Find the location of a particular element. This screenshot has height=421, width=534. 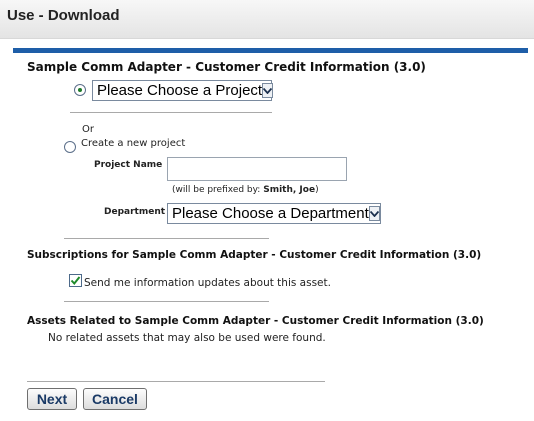

prefix-note-name: Smith, Joe is located at coordinates (289, 190).